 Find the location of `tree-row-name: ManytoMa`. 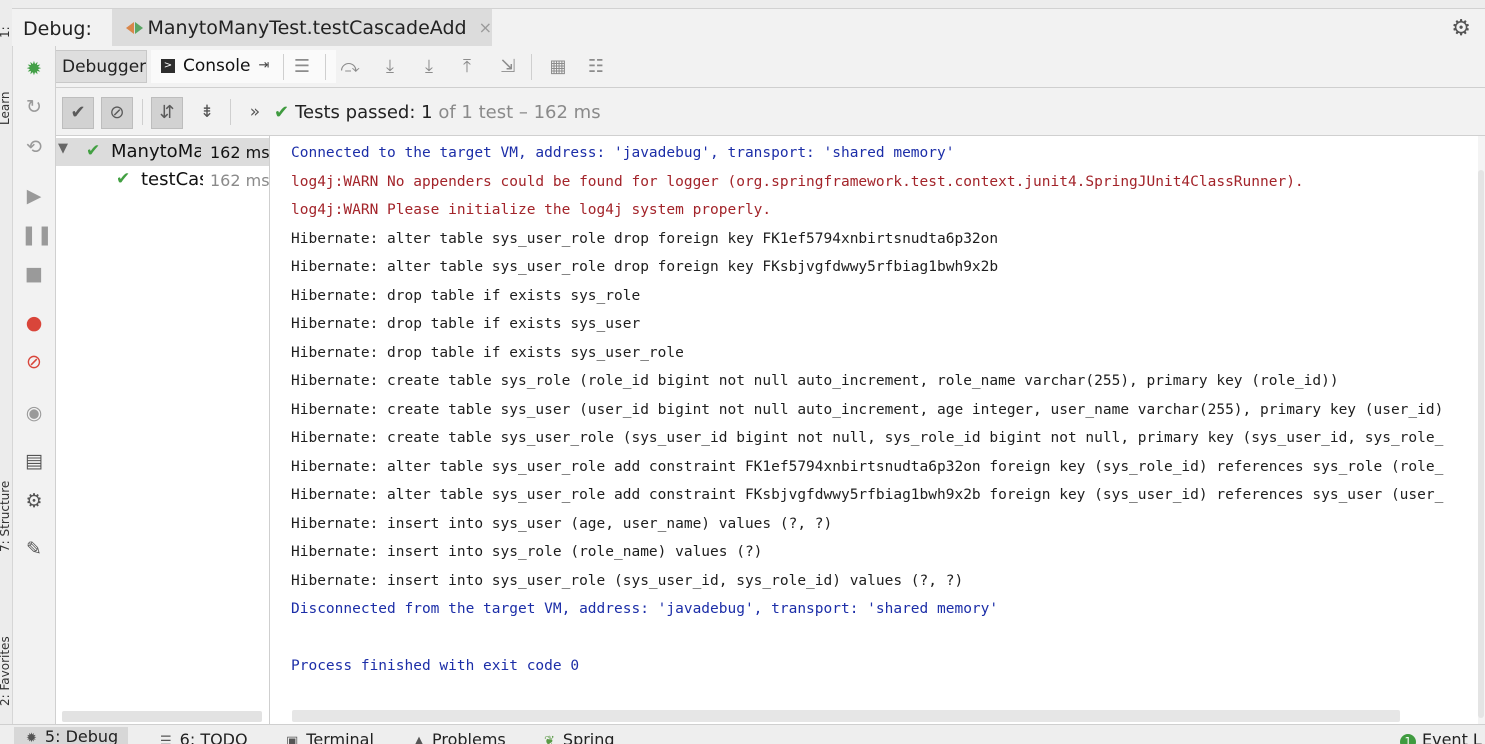

tree-row-name: ManytoMa is located at coordinates (156, 151).